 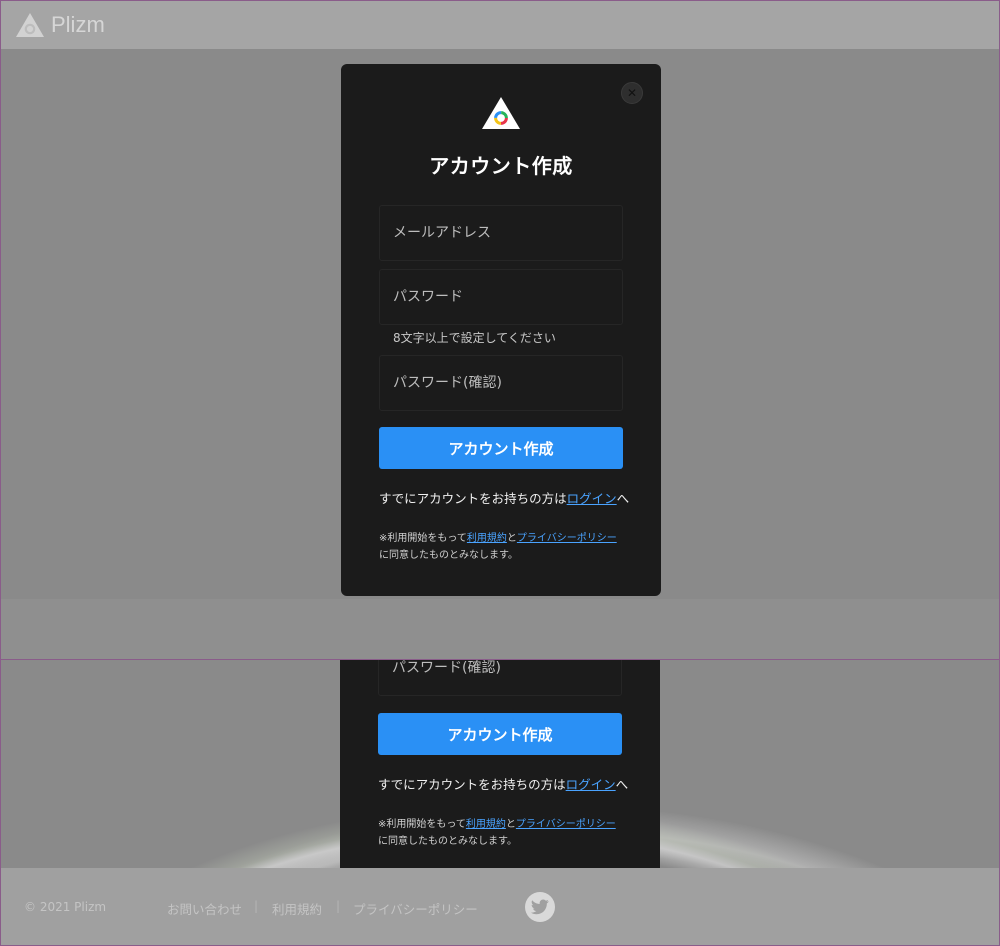 What do you see at coordinates (297, 908) in the screenshot?
I see `footer-link-terms: 利用規約` at bounding box center [297, 908].